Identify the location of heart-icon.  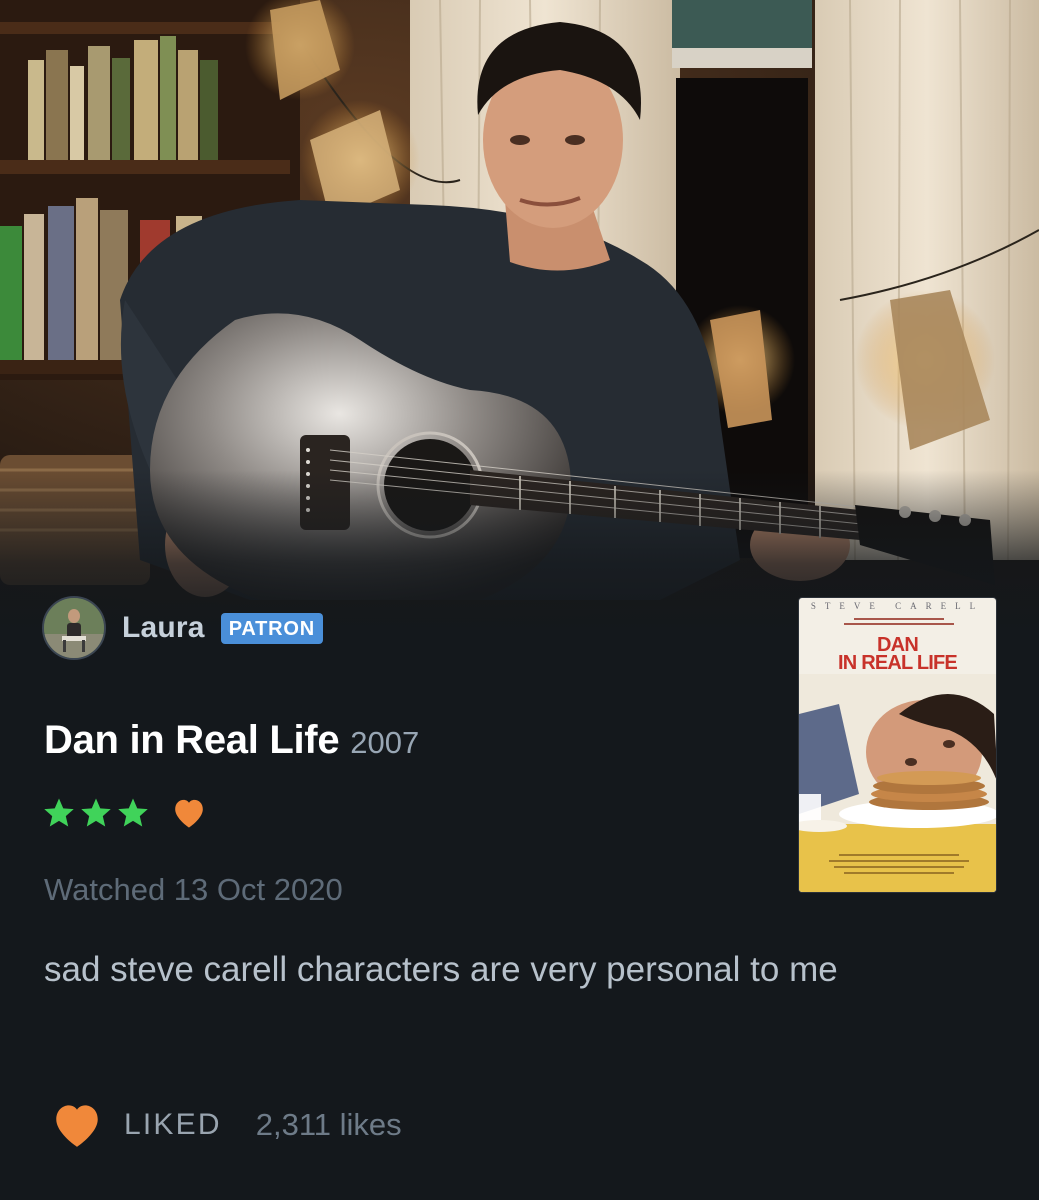
(189, 813).